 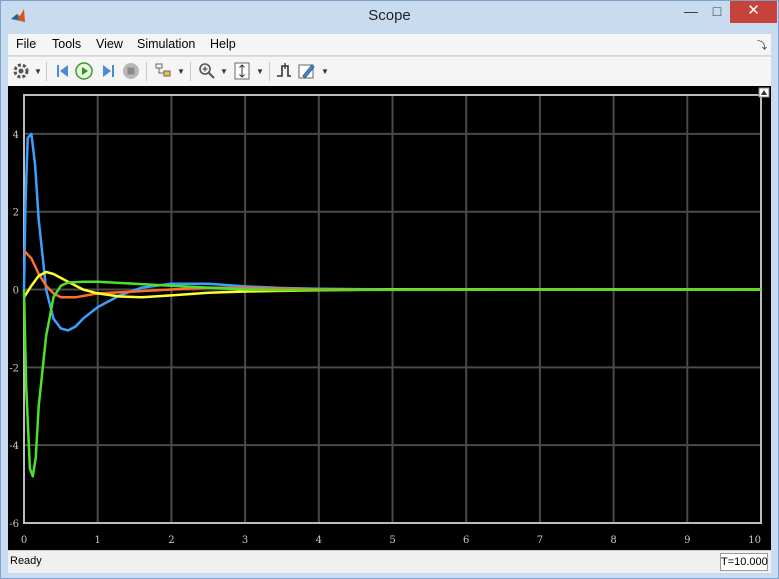 I want to click on menu-bar: File Tools View Simulation Help ⤵, so click(x=389, y=44).